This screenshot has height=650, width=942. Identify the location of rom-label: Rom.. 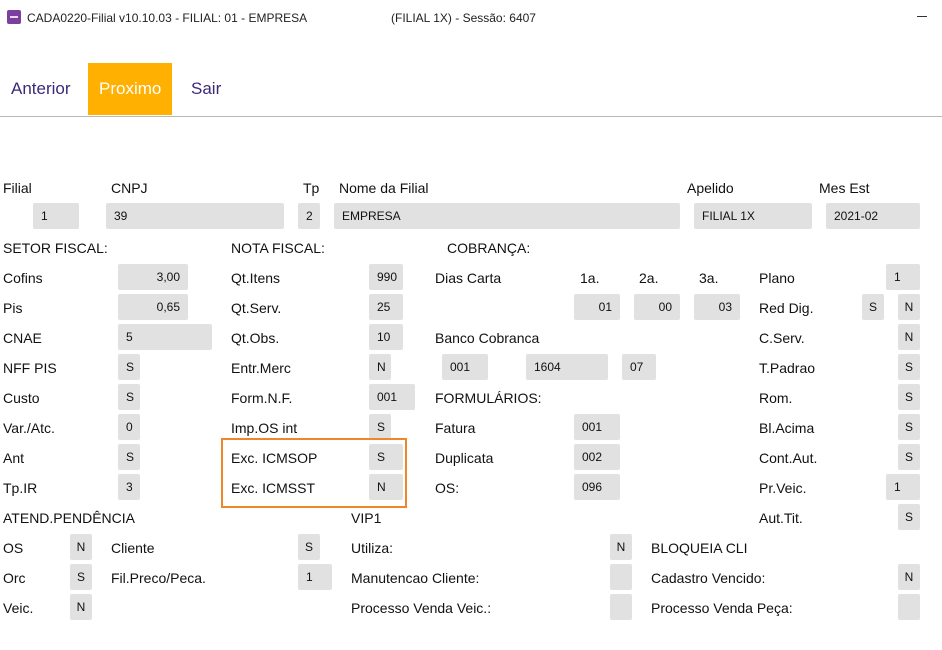
(776, 398).